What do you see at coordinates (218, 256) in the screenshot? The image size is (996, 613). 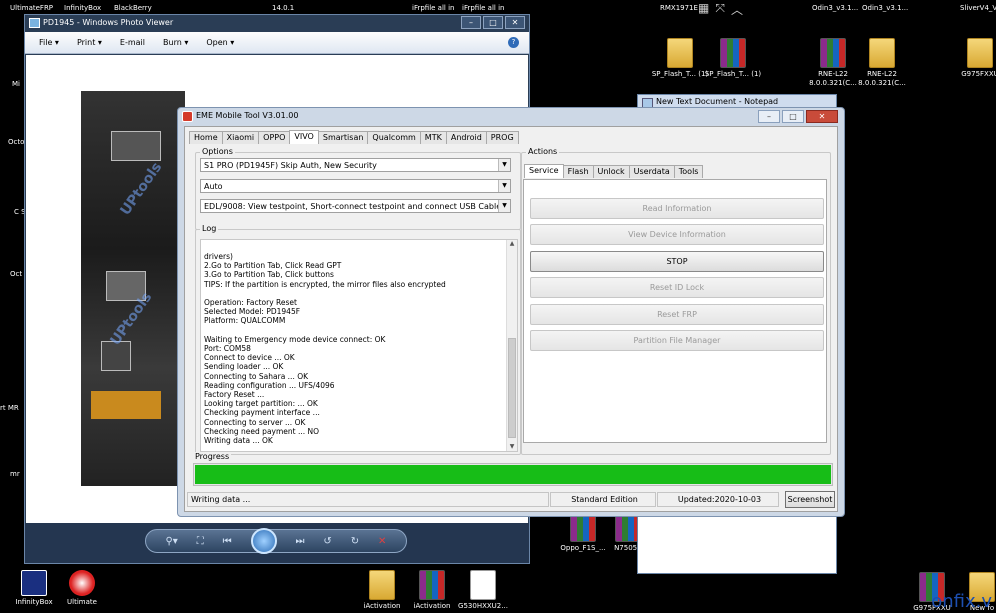 I see `log-line: drivers)` at bounding box center [218, 256].